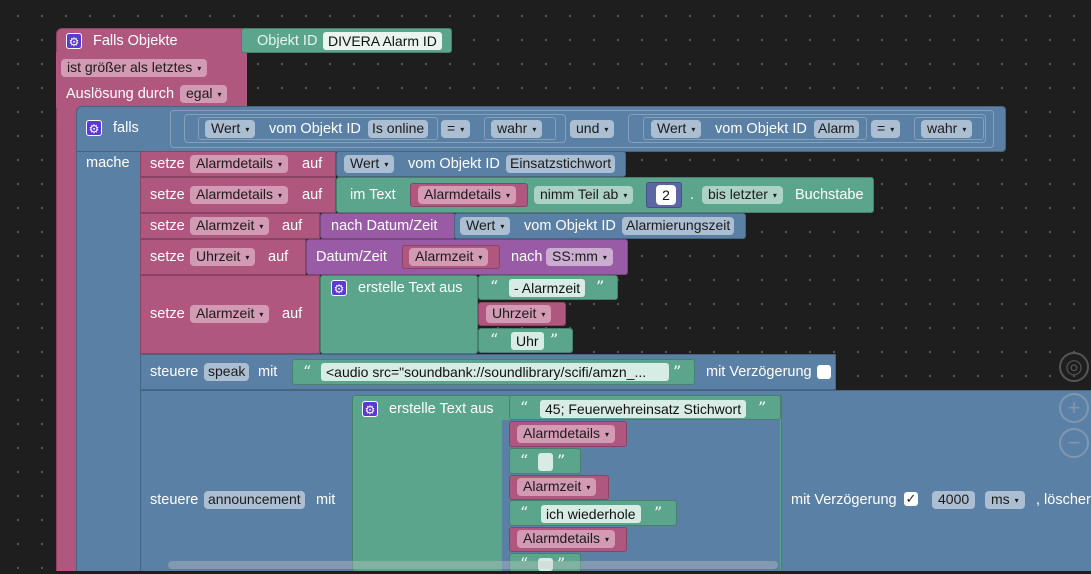 The image size is (1091, 574). I want to click on verzoegerung-checkbox: ✓, so click(911, 499).